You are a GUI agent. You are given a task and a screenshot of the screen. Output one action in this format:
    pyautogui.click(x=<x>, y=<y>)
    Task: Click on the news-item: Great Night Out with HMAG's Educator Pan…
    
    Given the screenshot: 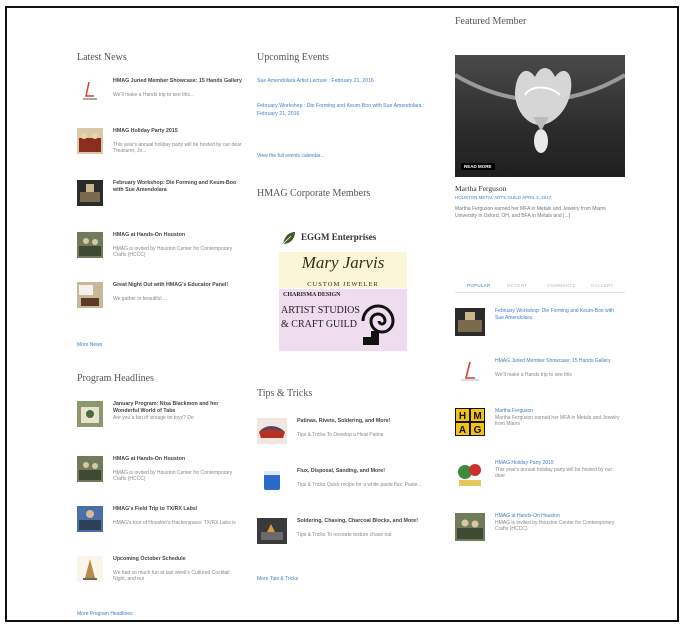 What is the action you would take?
    pyautogui.click(x=161, y=298)
    